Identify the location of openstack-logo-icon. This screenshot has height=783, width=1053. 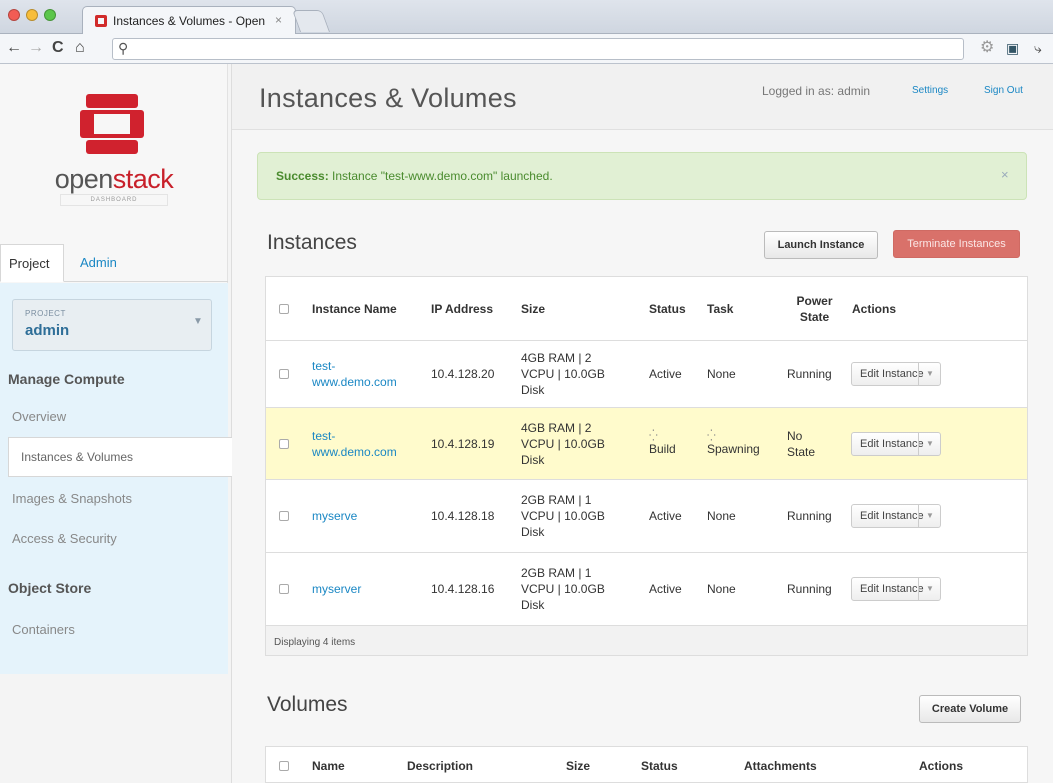
(112, 124).